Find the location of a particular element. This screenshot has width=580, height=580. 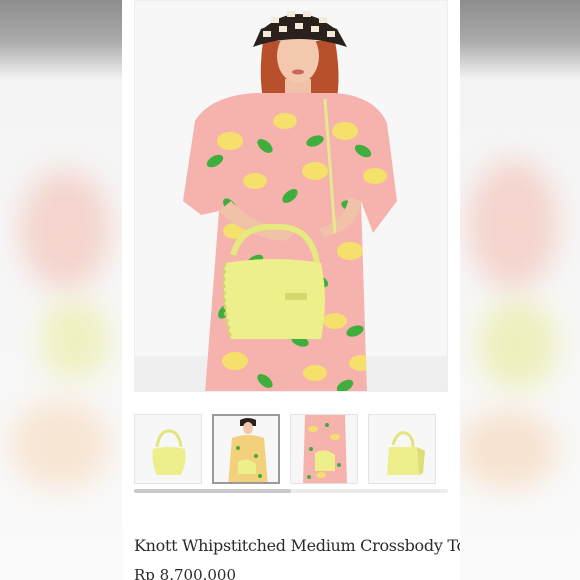

bag-thumbnail-image is located at coordinates (168, 449).